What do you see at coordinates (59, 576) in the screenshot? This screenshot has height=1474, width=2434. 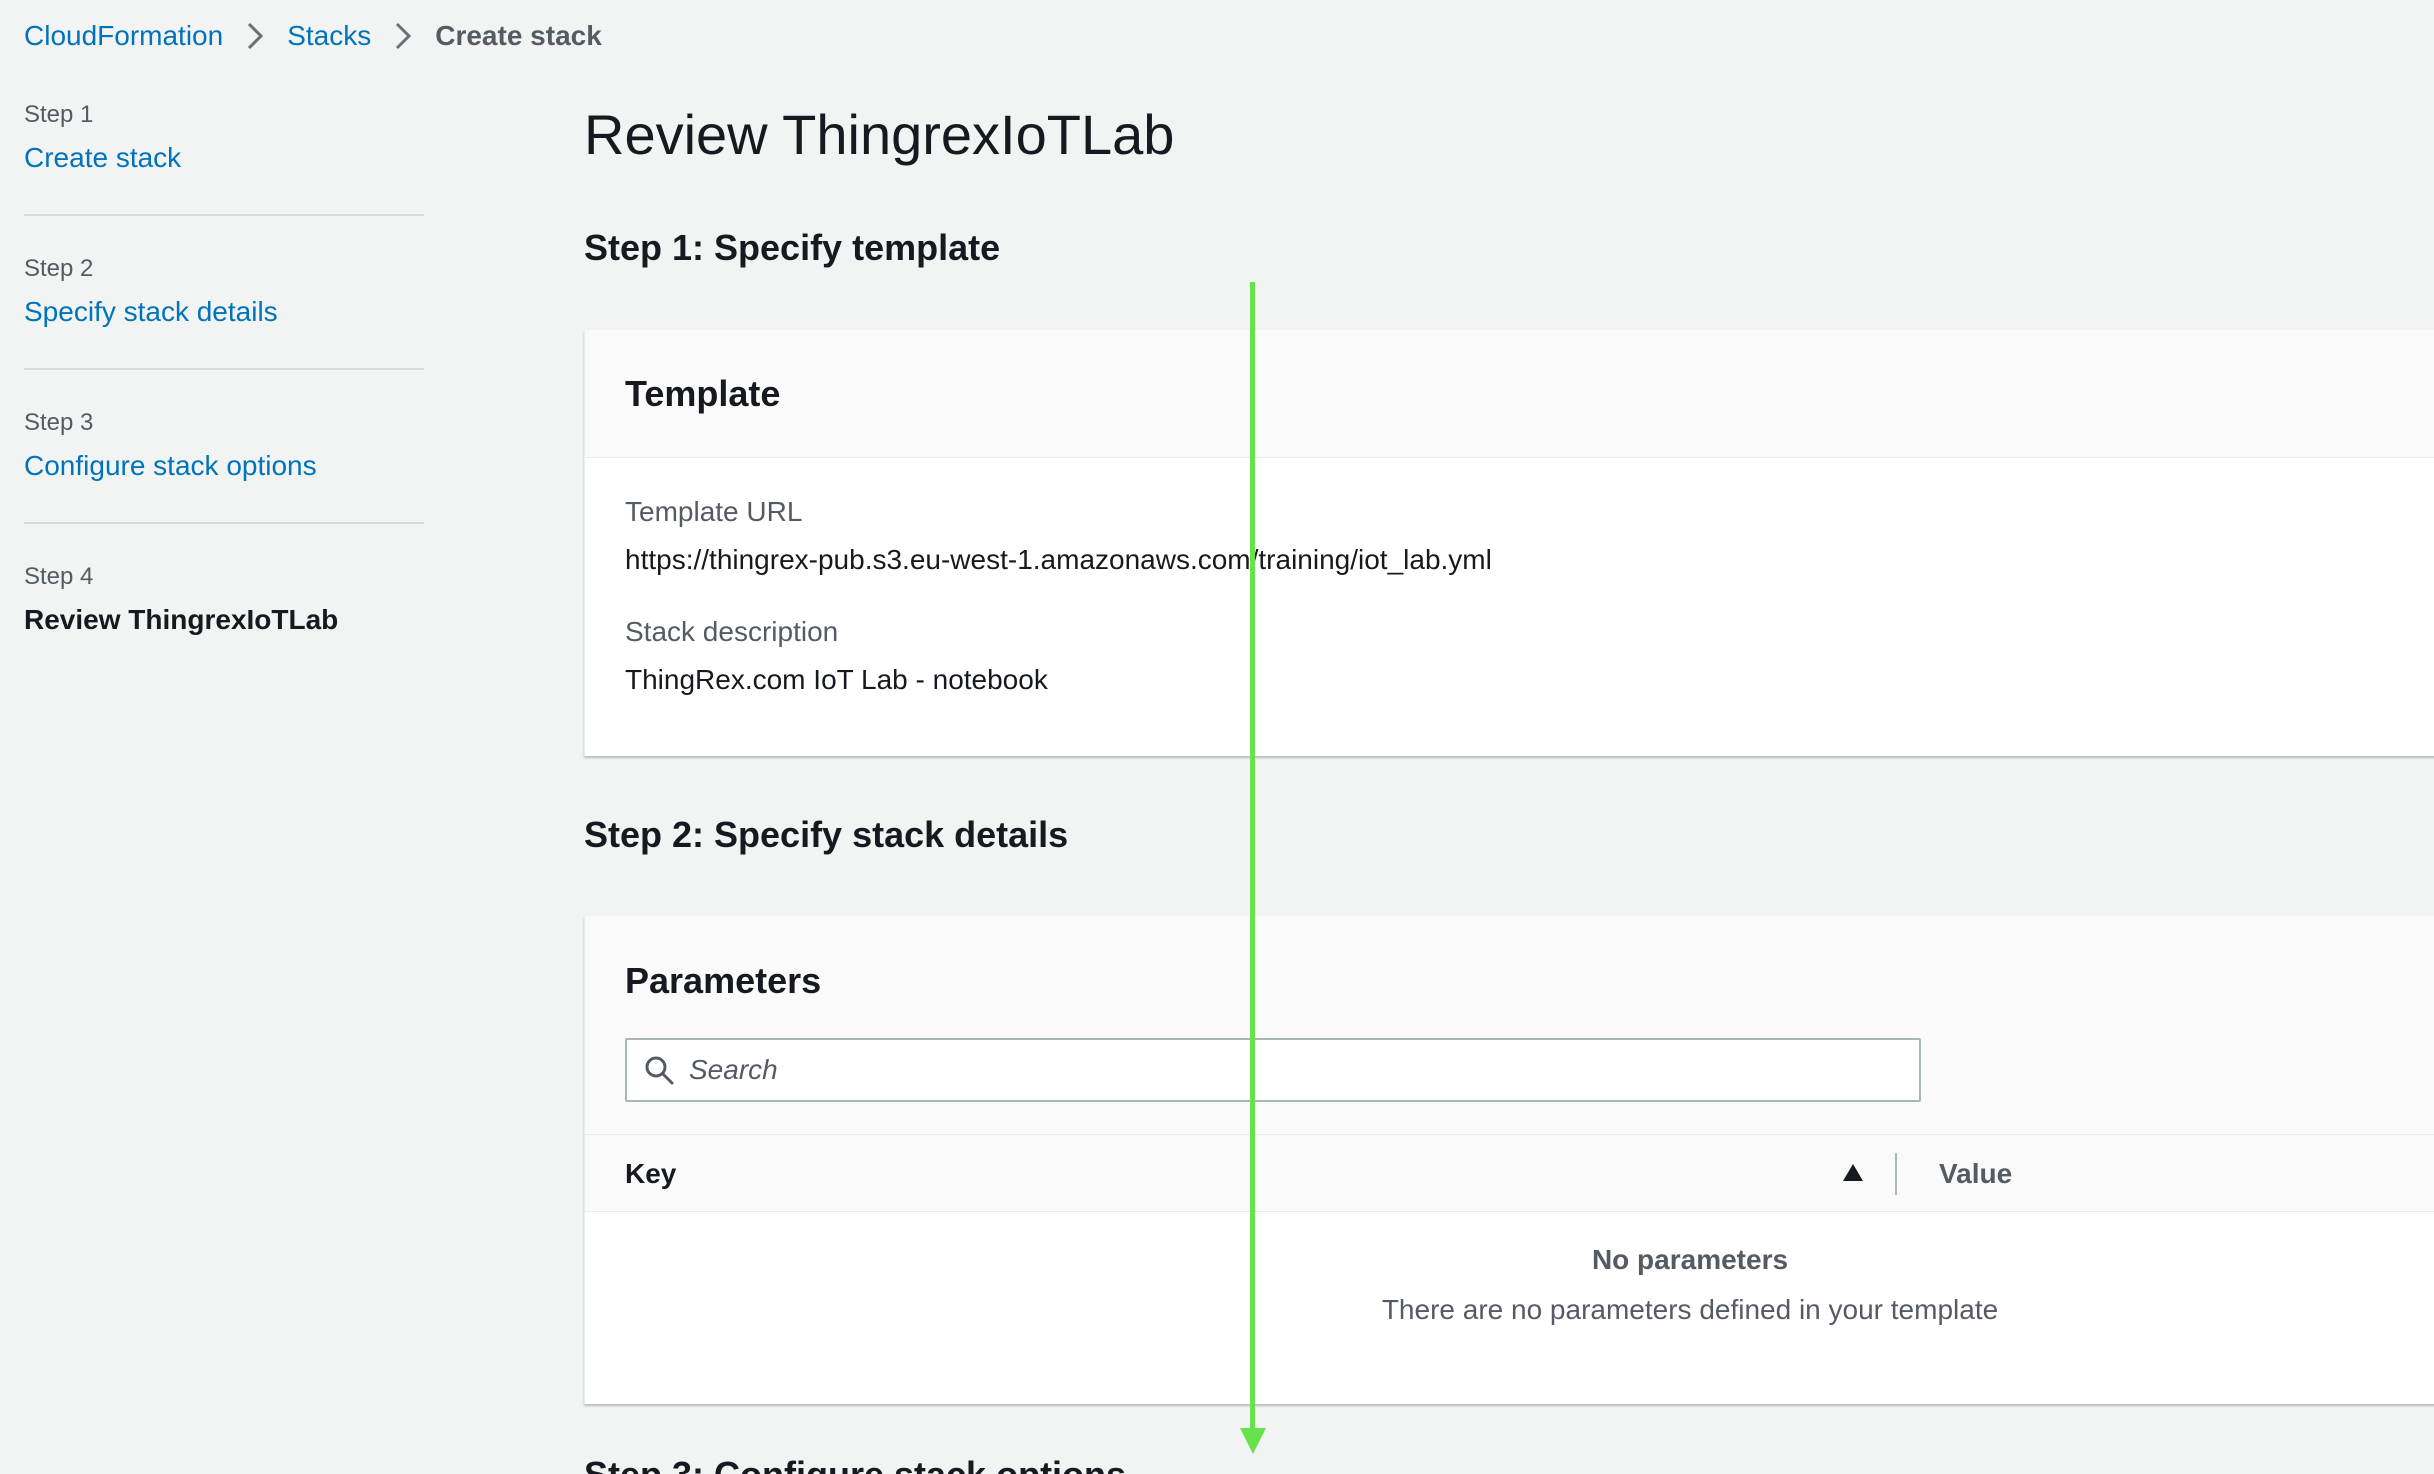 I see `step-label: Step 4` at bounding box center [59, 576].